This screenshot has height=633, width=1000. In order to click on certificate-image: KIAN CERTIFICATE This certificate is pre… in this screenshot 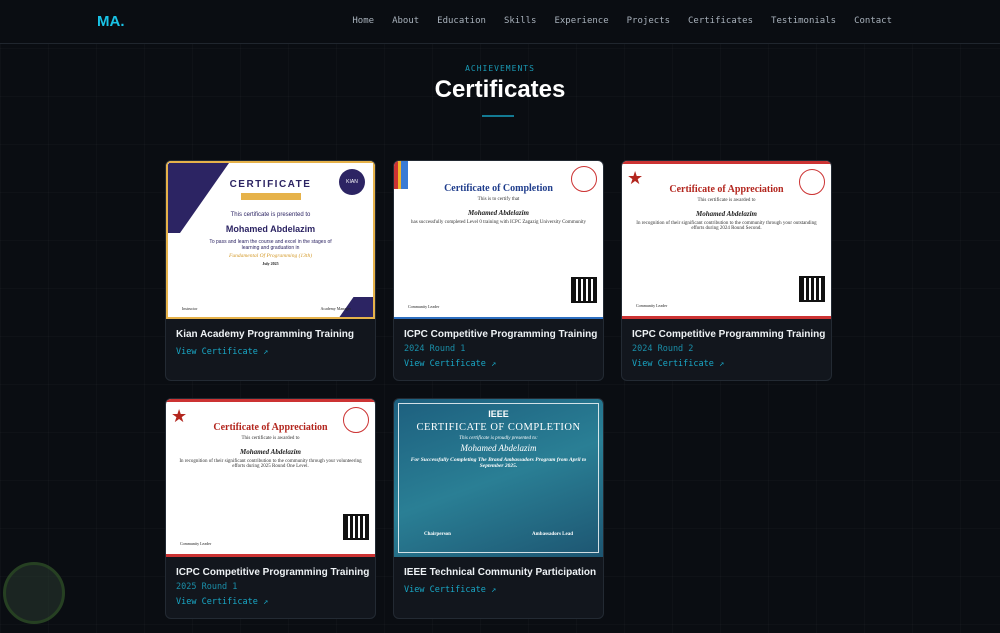, I will do `click(270, 240)`.